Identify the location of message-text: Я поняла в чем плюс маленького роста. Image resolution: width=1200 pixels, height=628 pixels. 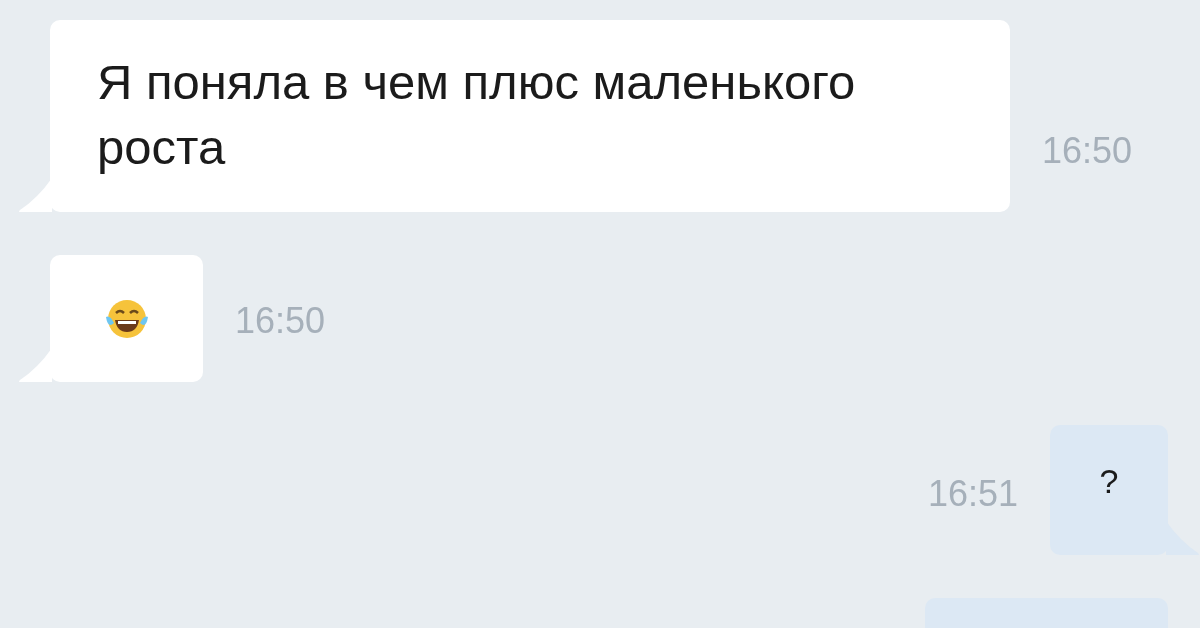
(476, 114).